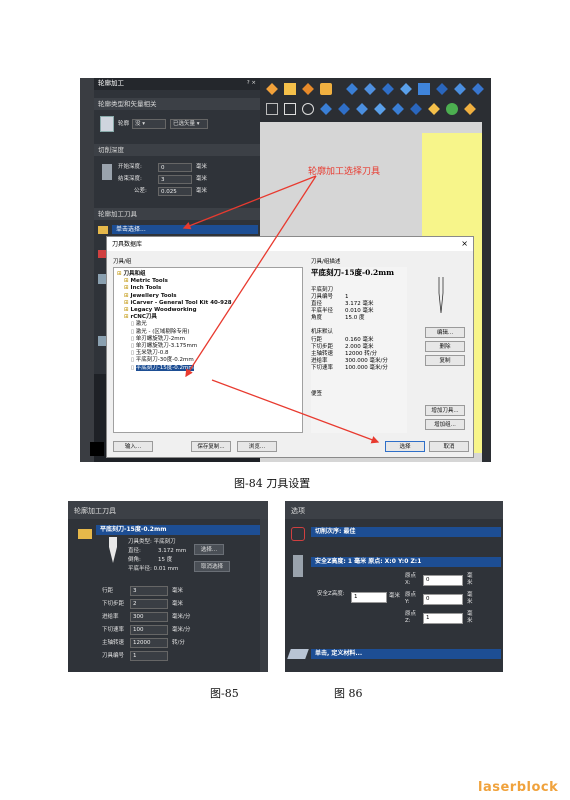  Describe the element at coordinates (272, 483) in the screenshot. I see `caption-fig84: 图-84 刀具设置` at that location.